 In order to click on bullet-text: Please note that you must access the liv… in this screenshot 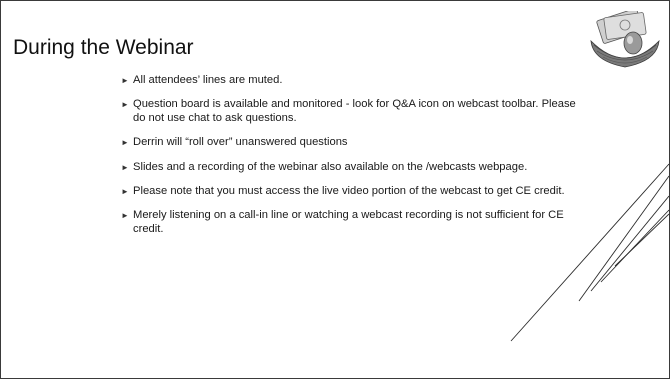, I will do `click(349, 191)`.